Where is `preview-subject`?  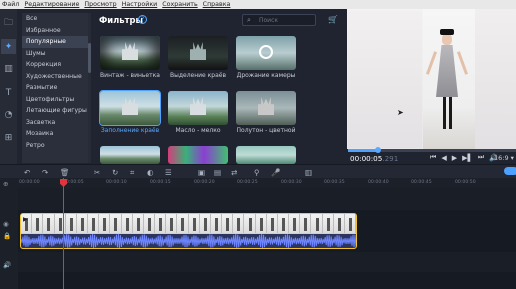
preview-subject is located at coordinates (447, 89).